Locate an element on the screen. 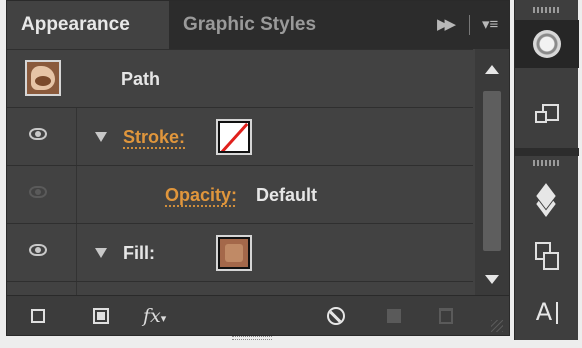 This screenshot has height=348, width=582. dock-grip-middle is located at coordinates (547, 163).